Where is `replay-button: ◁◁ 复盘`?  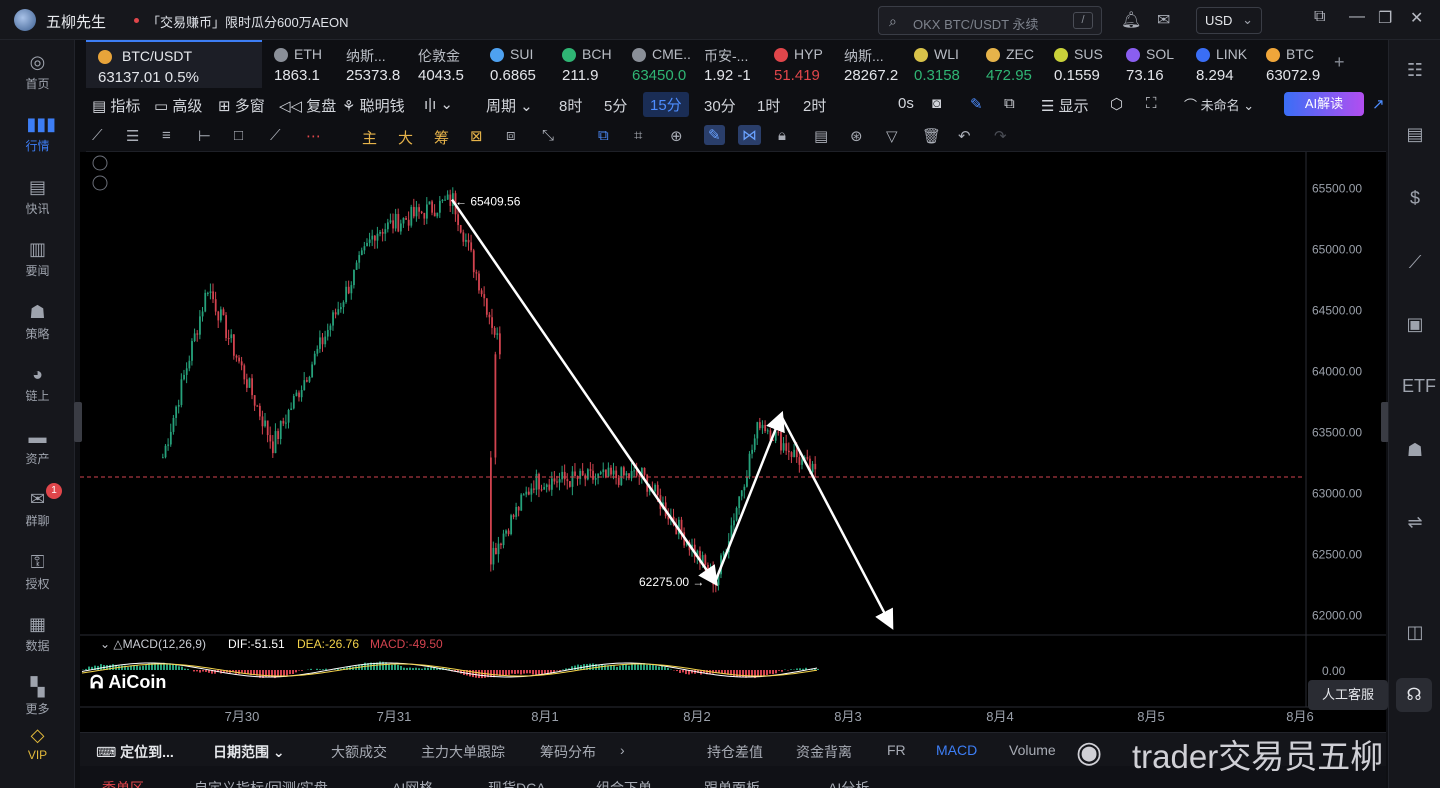
replay-button: ◁◁ 复盘 is located at coordinates (307, 105).